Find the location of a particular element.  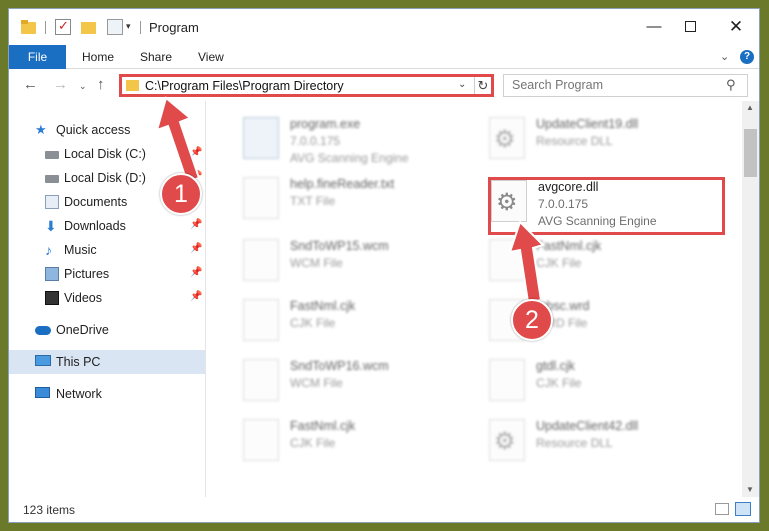

file-item: help.fineReader.txt TXT File is located at coordinates (363, 204).